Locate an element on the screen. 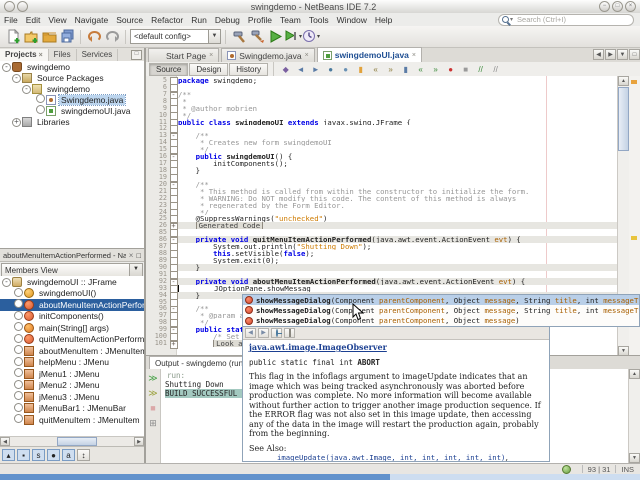 This screenshot has width=640, height=480. navigator-view-combobox: Members View ▼ is located at coordinates (72, 270).